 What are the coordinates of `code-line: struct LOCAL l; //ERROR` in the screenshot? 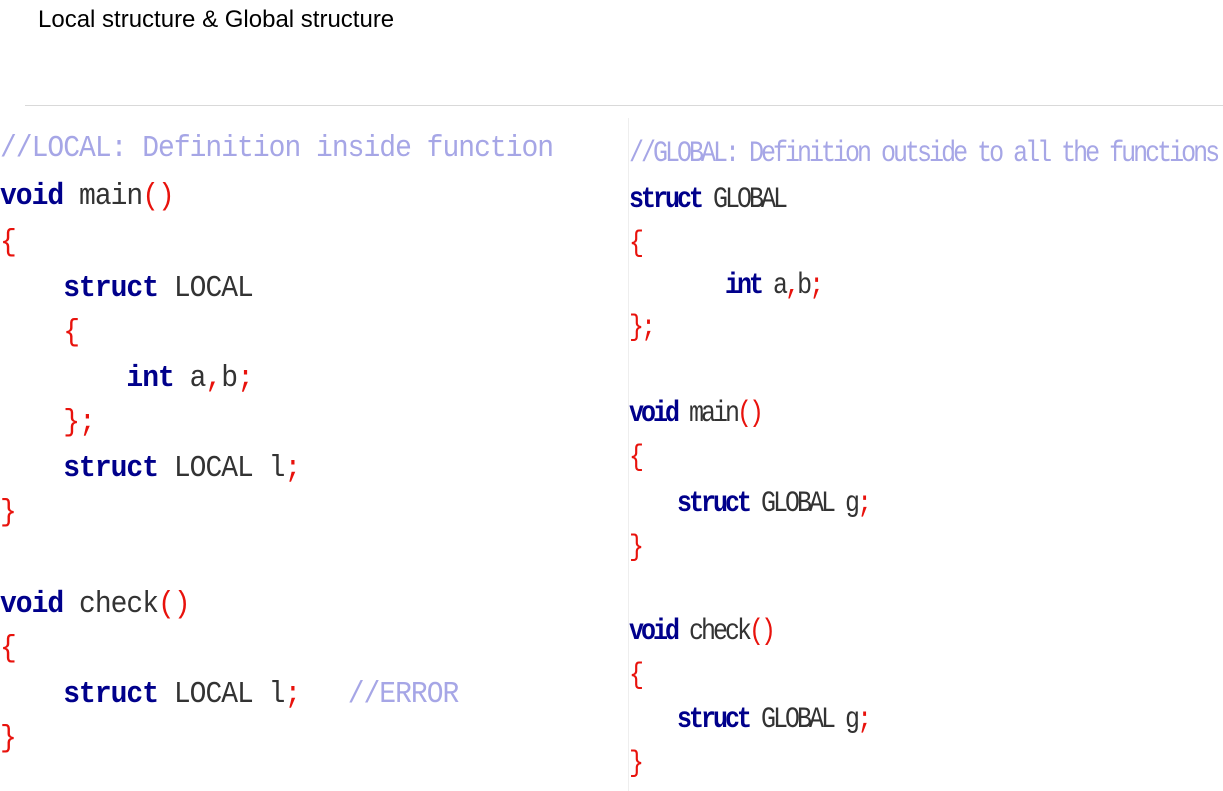 It's located at (230, 694).